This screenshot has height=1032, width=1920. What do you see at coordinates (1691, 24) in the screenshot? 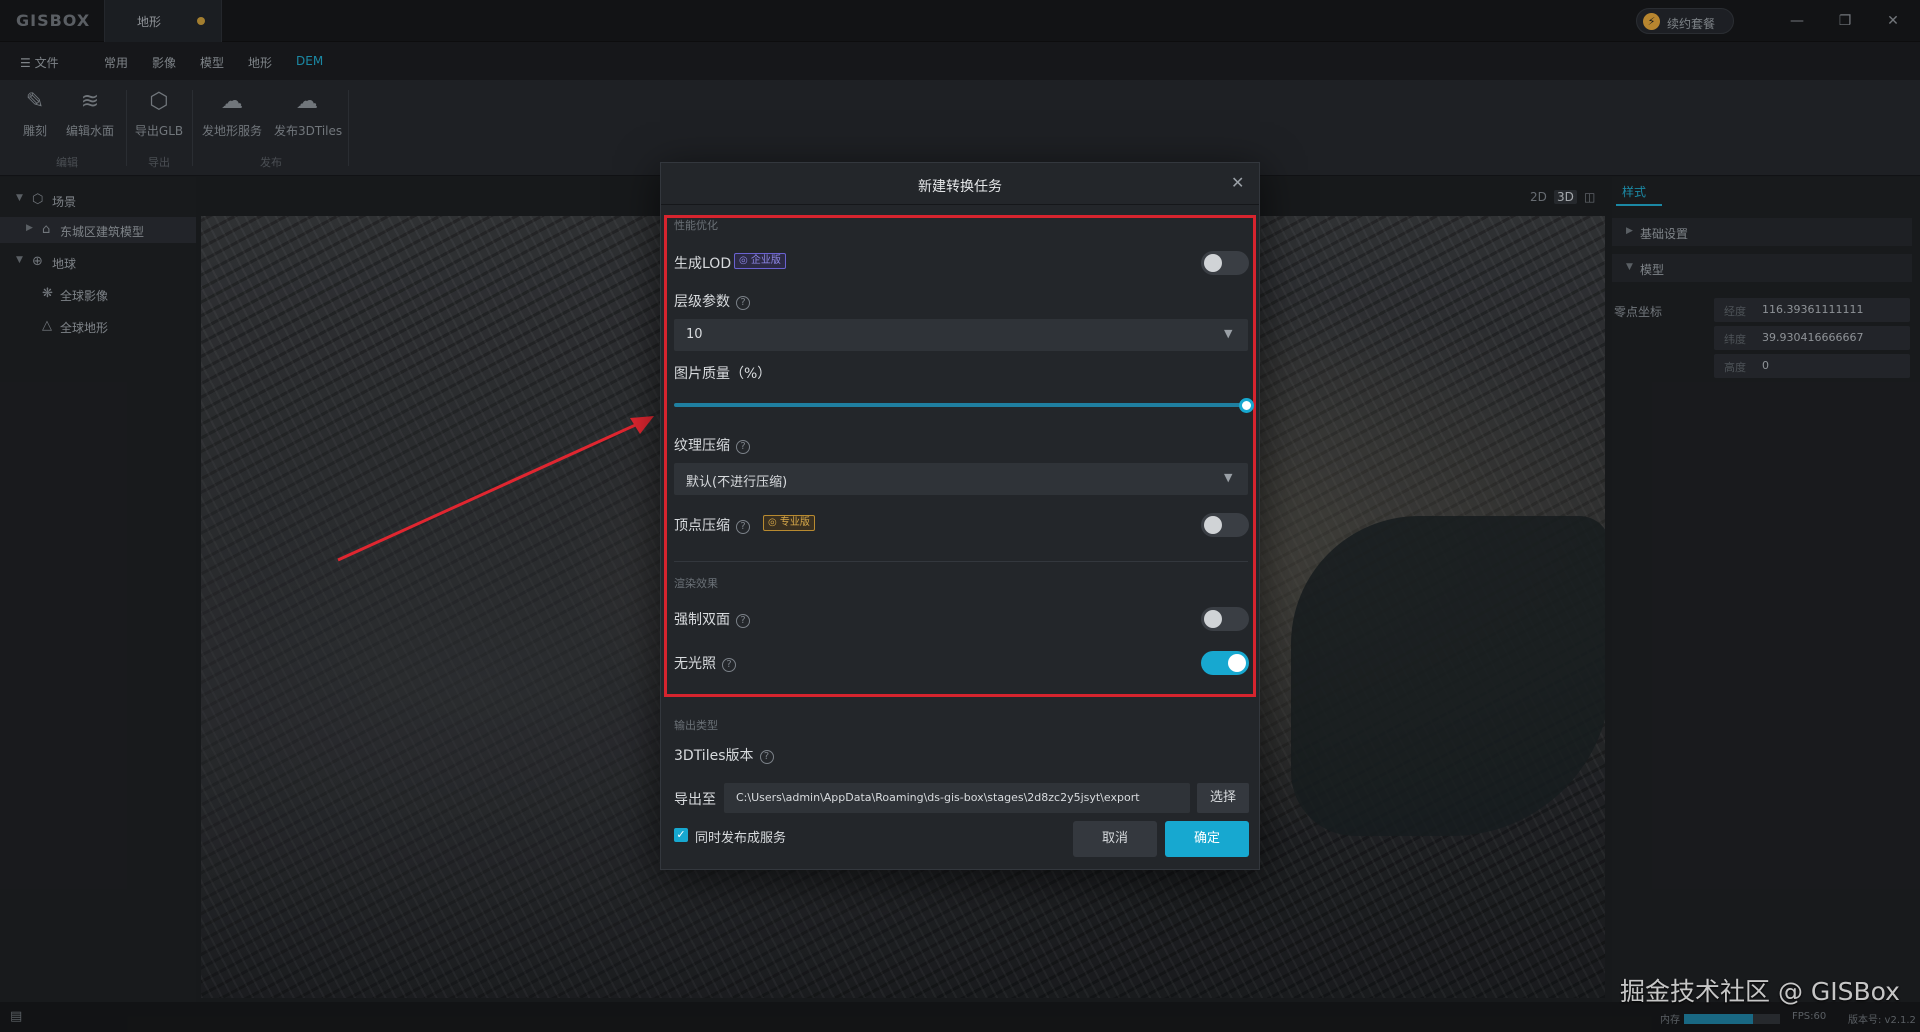
I see `renew-plan-label: 续约套餐` at bounding box center [1691, 24].